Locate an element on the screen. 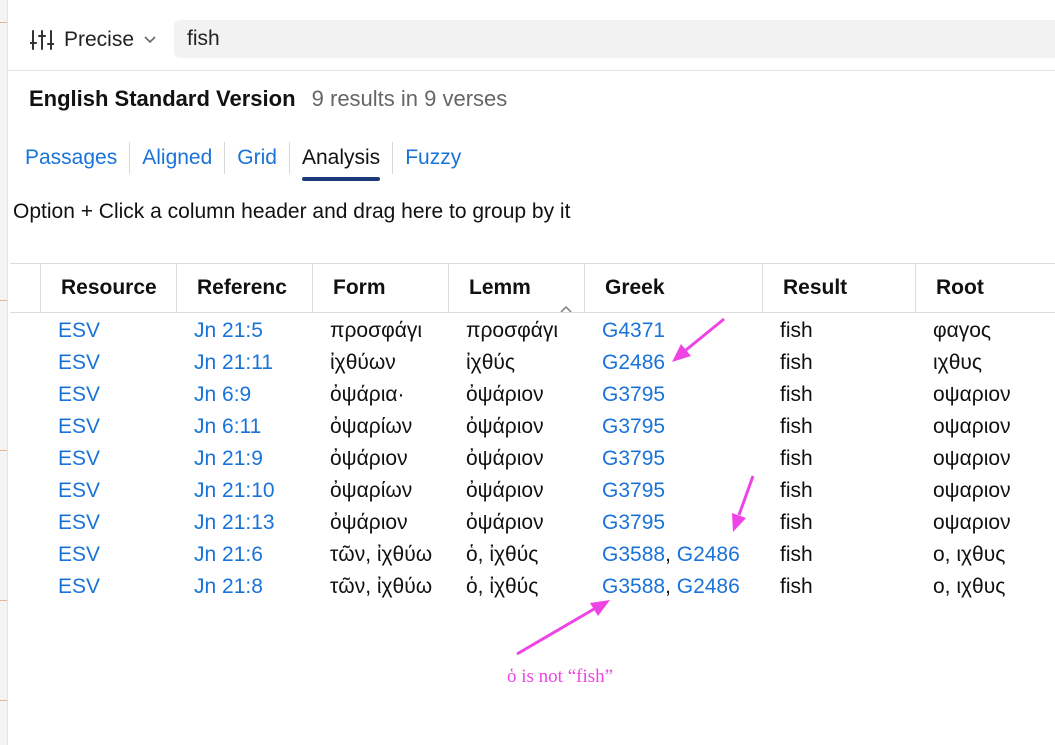  strongs-link: G4371 is located at coordinates (633, 330).